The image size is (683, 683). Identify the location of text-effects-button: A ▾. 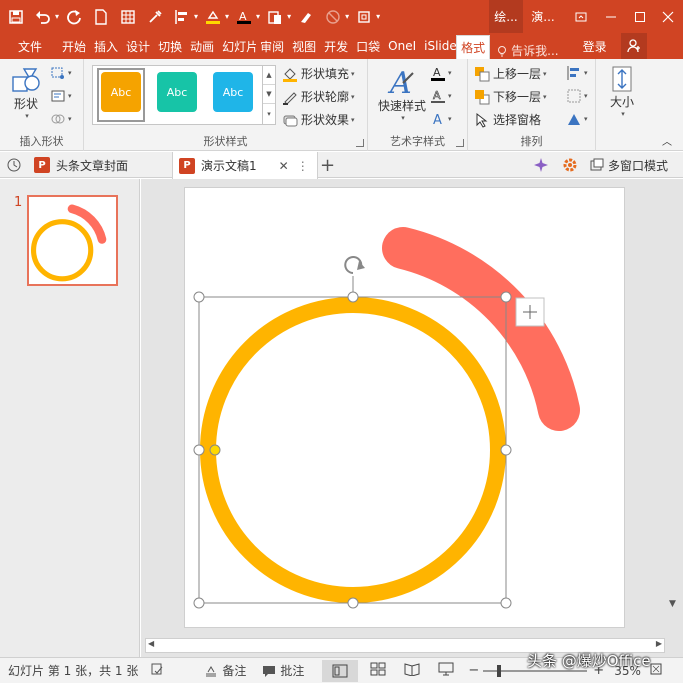
(441, 119).